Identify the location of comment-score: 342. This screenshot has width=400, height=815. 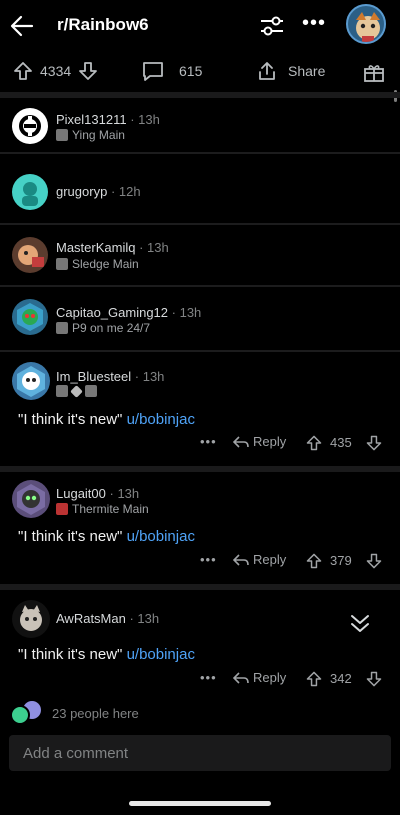
(341, 678).